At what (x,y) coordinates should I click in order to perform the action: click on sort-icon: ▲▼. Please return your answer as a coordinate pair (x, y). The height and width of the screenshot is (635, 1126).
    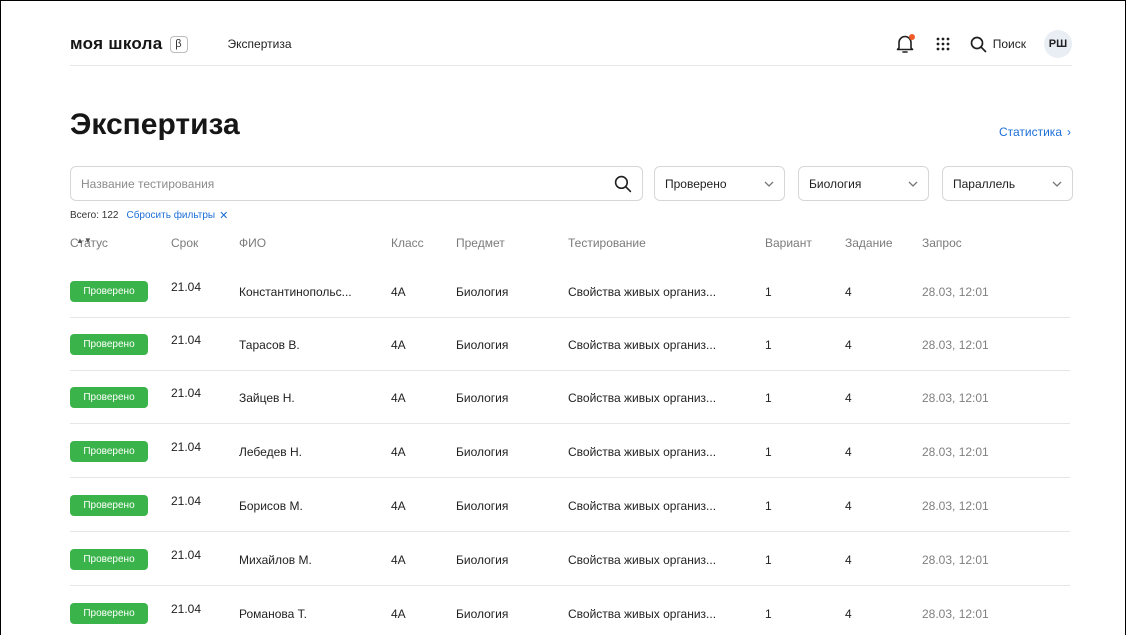
    Looking at the image, I should click on (84, 240).